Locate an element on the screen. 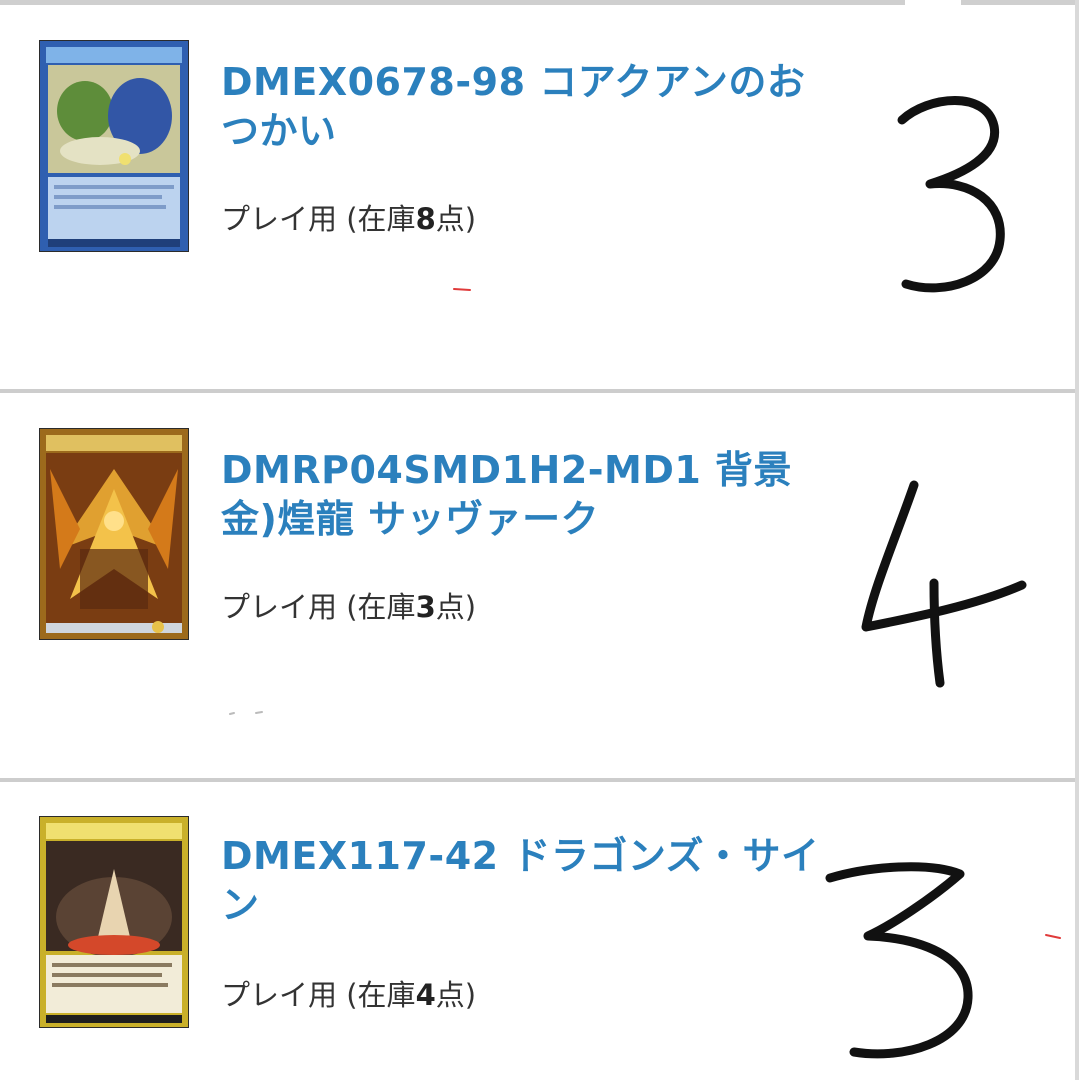 The width and height of the screenshot is (1079, 1080). product-title-link: DMRP04SMD1H2-MD1 背景金)煌龍 サッヴァーク is located at coordinates (526, 495).